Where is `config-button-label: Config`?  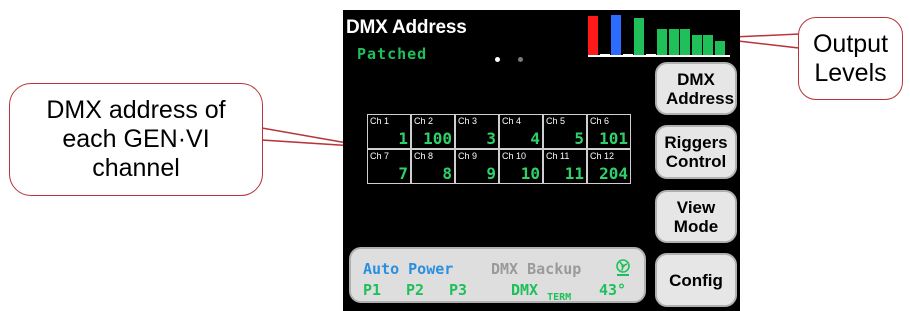
config-button-label: Config is located at coordinates (696, 280).